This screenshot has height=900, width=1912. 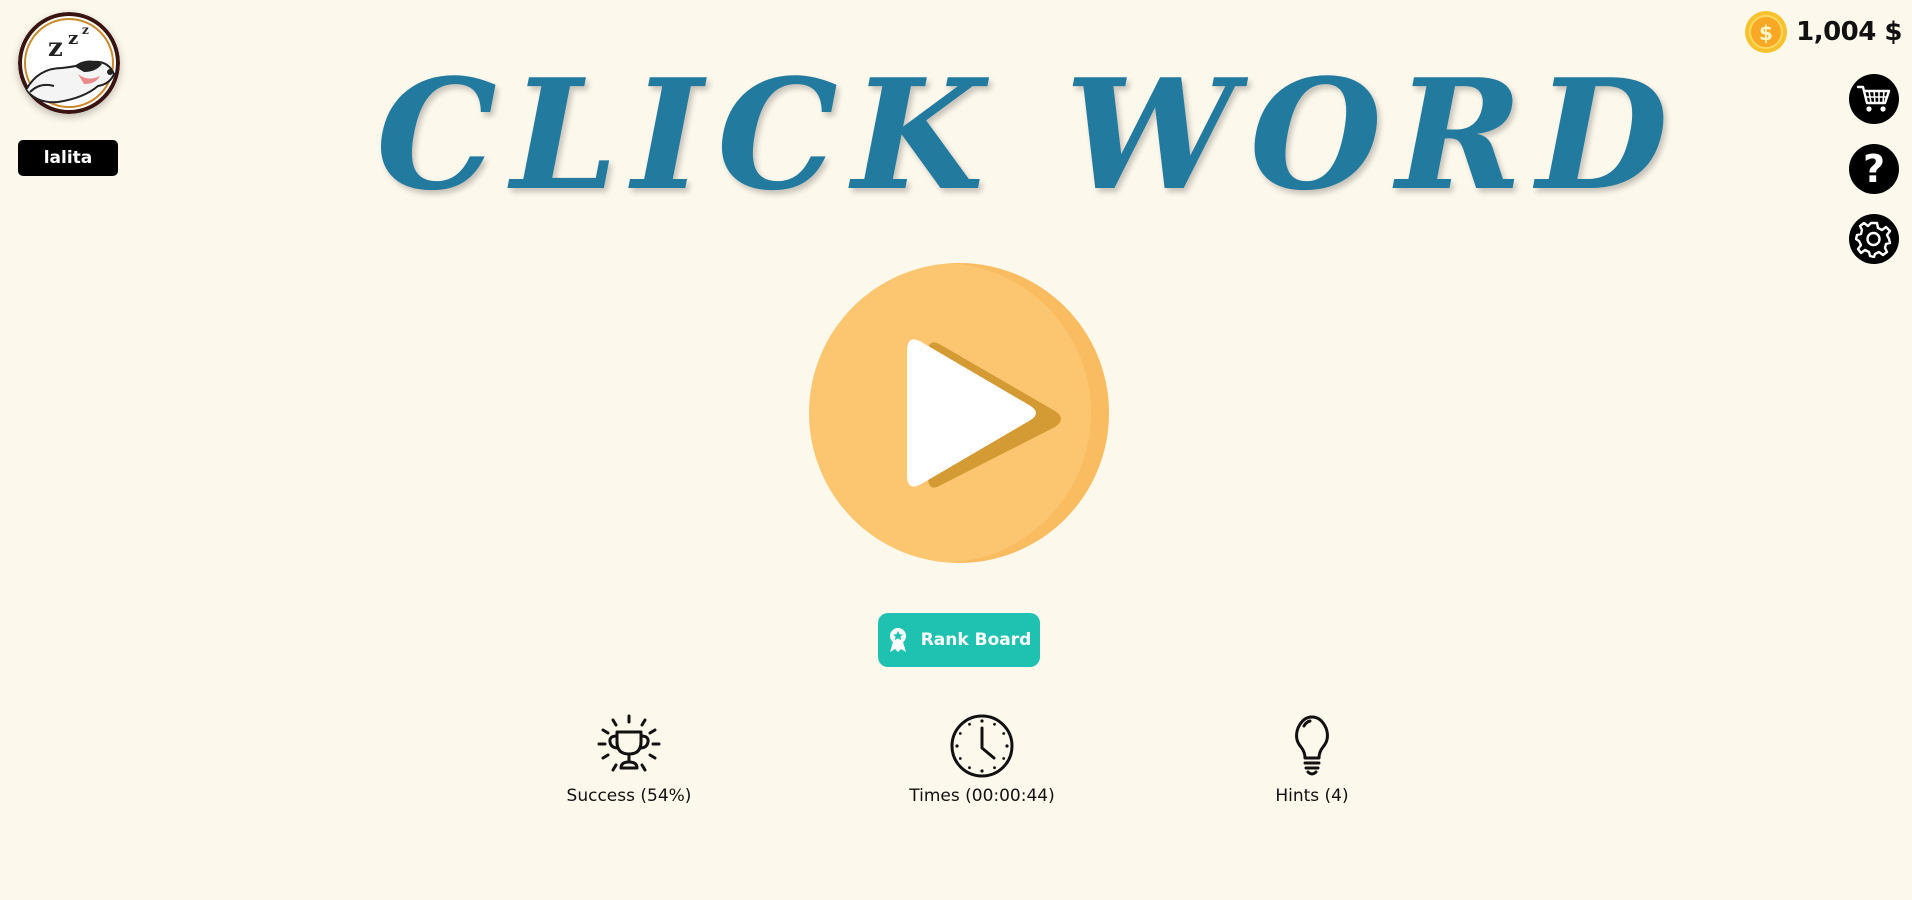 I want to click on game-title: CLICK WORD, so click(x=1029, y=134).